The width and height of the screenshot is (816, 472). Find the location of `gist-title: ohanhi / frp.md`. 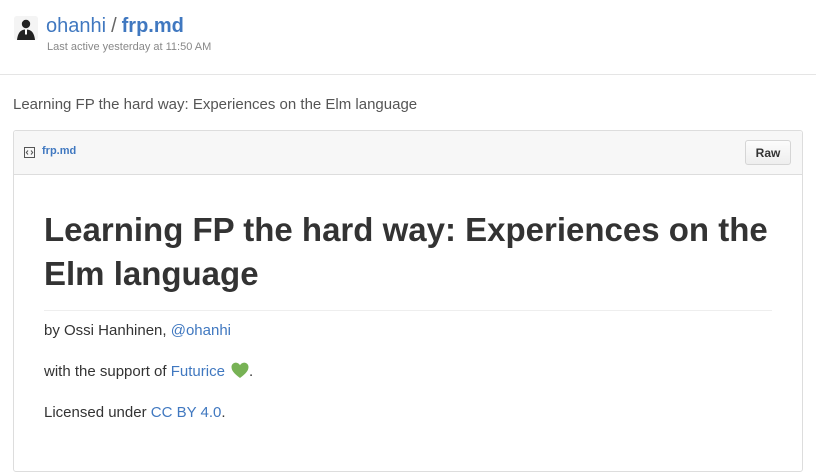

gist-title: ohanhi / frp.md is located at coordinates (115, 26).